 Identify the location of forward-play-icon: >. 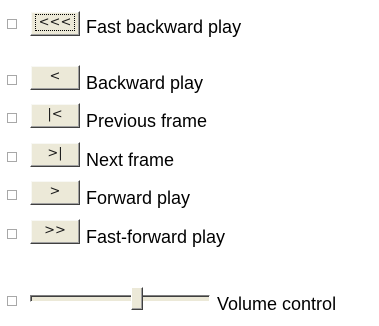
(55, 191).